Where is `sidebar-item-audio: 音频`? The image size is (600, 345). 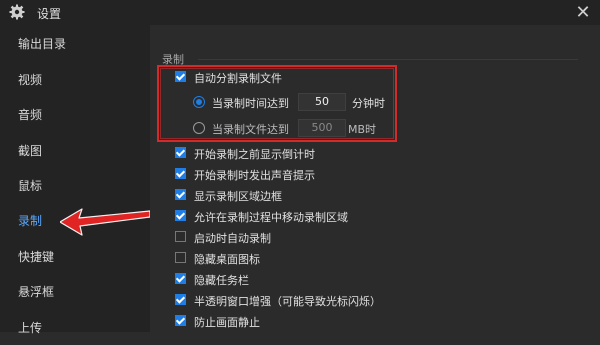 sidebar-item-audio: 音频 is located at coordinates (75, 115).